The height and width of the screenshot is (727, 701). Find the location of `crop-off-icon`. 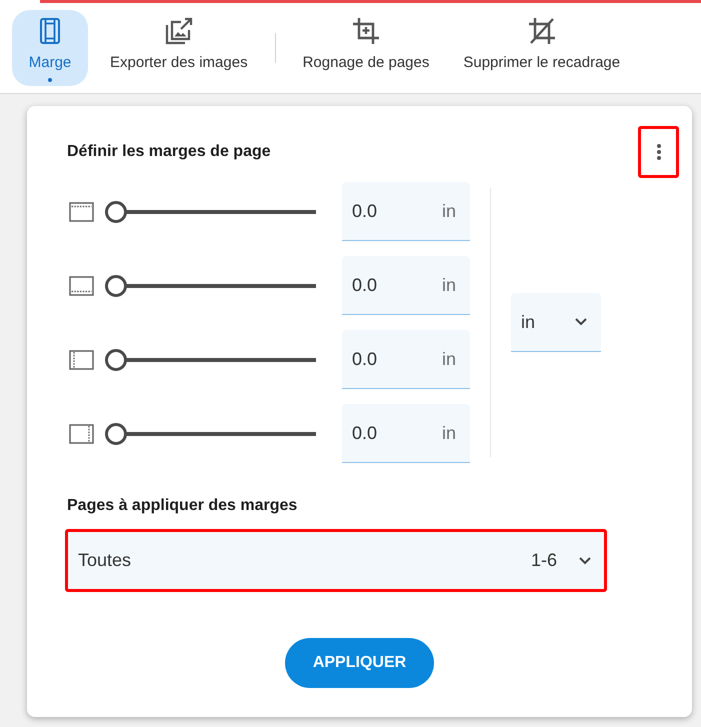

crop-off-icon is located at coordinates (542, 31).